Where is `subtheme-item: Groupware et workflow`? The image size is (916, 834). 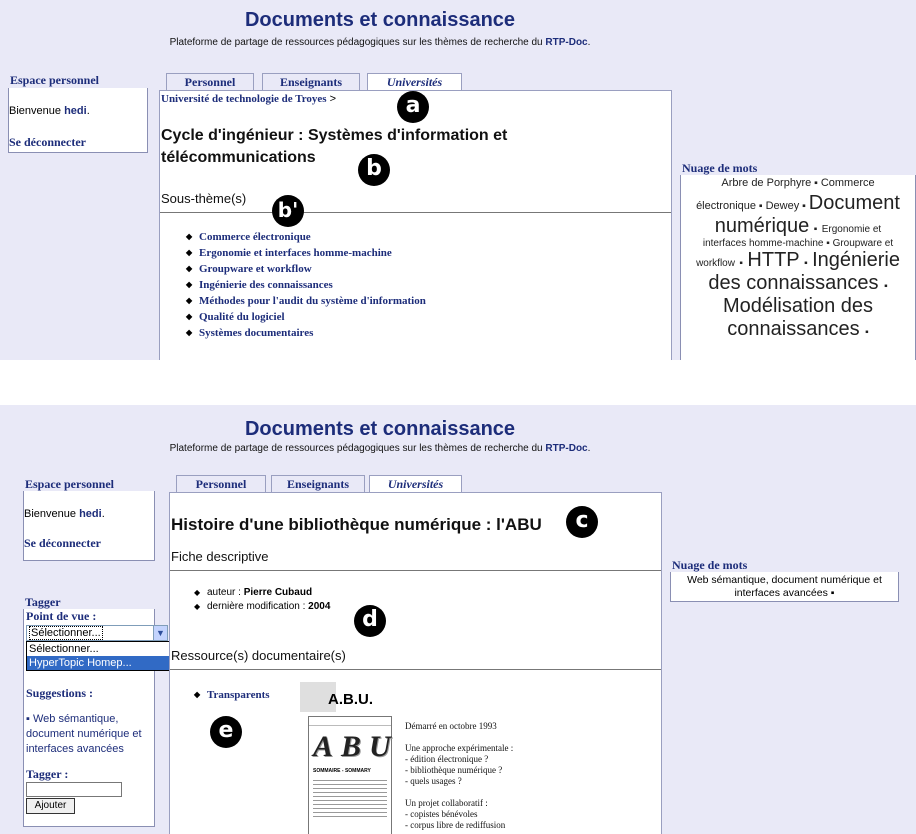 subtheme-item: Groupware et workflow is located at coordinates (306, 269).